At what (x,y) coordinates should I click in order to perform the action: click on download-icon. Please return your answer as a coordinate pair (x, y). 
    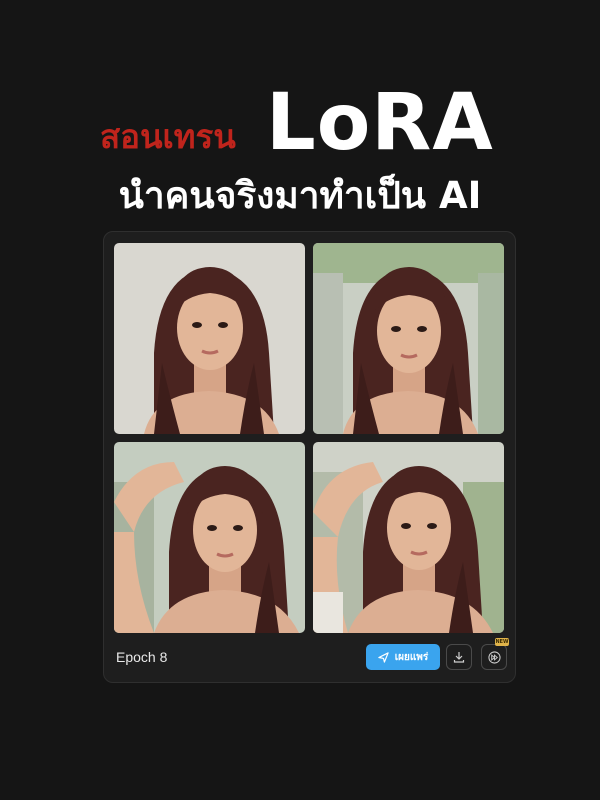
    Looking at the image, I should click on (459, 657).